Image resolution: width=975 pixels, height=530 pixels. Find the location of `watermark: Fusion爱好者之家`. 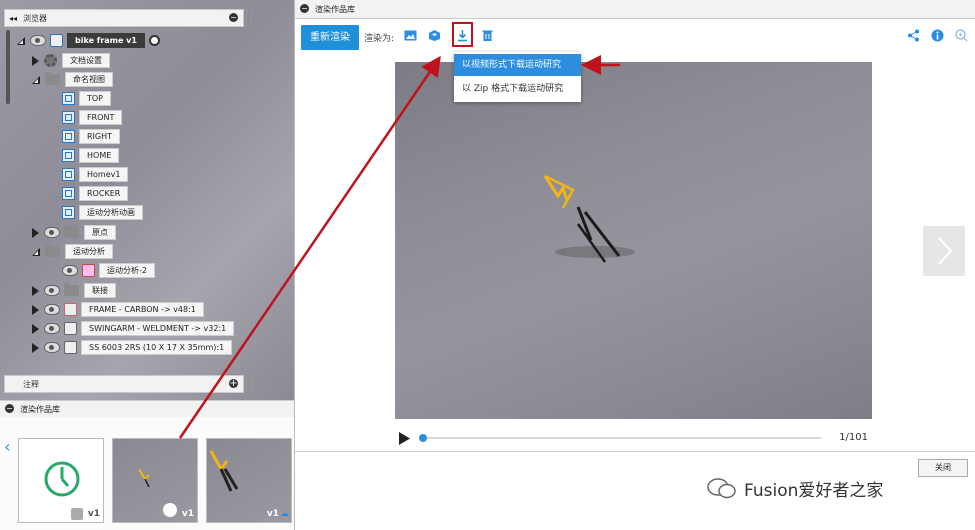

watermark: Fusion爱好者之家 is located at coordinates (836, 488).